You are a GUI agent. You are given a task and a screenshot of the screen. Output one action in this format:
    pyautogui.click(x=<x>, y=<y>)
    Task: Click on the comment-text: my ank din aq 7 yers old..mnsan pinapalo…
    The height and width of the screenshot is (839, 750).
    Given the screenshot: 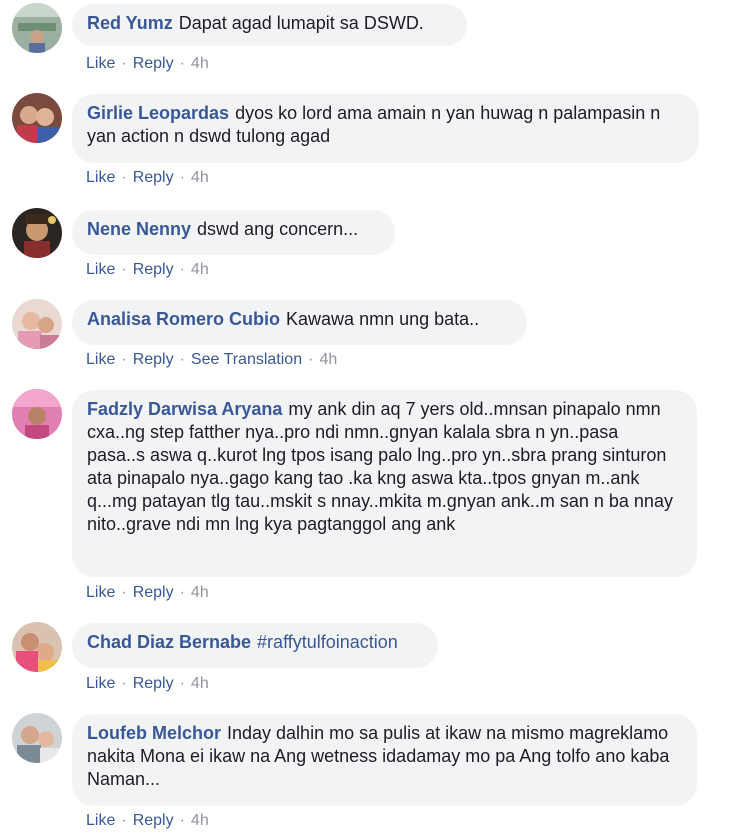 What is the action you would take?
    pyautogui.click(x=380, y=466)
    